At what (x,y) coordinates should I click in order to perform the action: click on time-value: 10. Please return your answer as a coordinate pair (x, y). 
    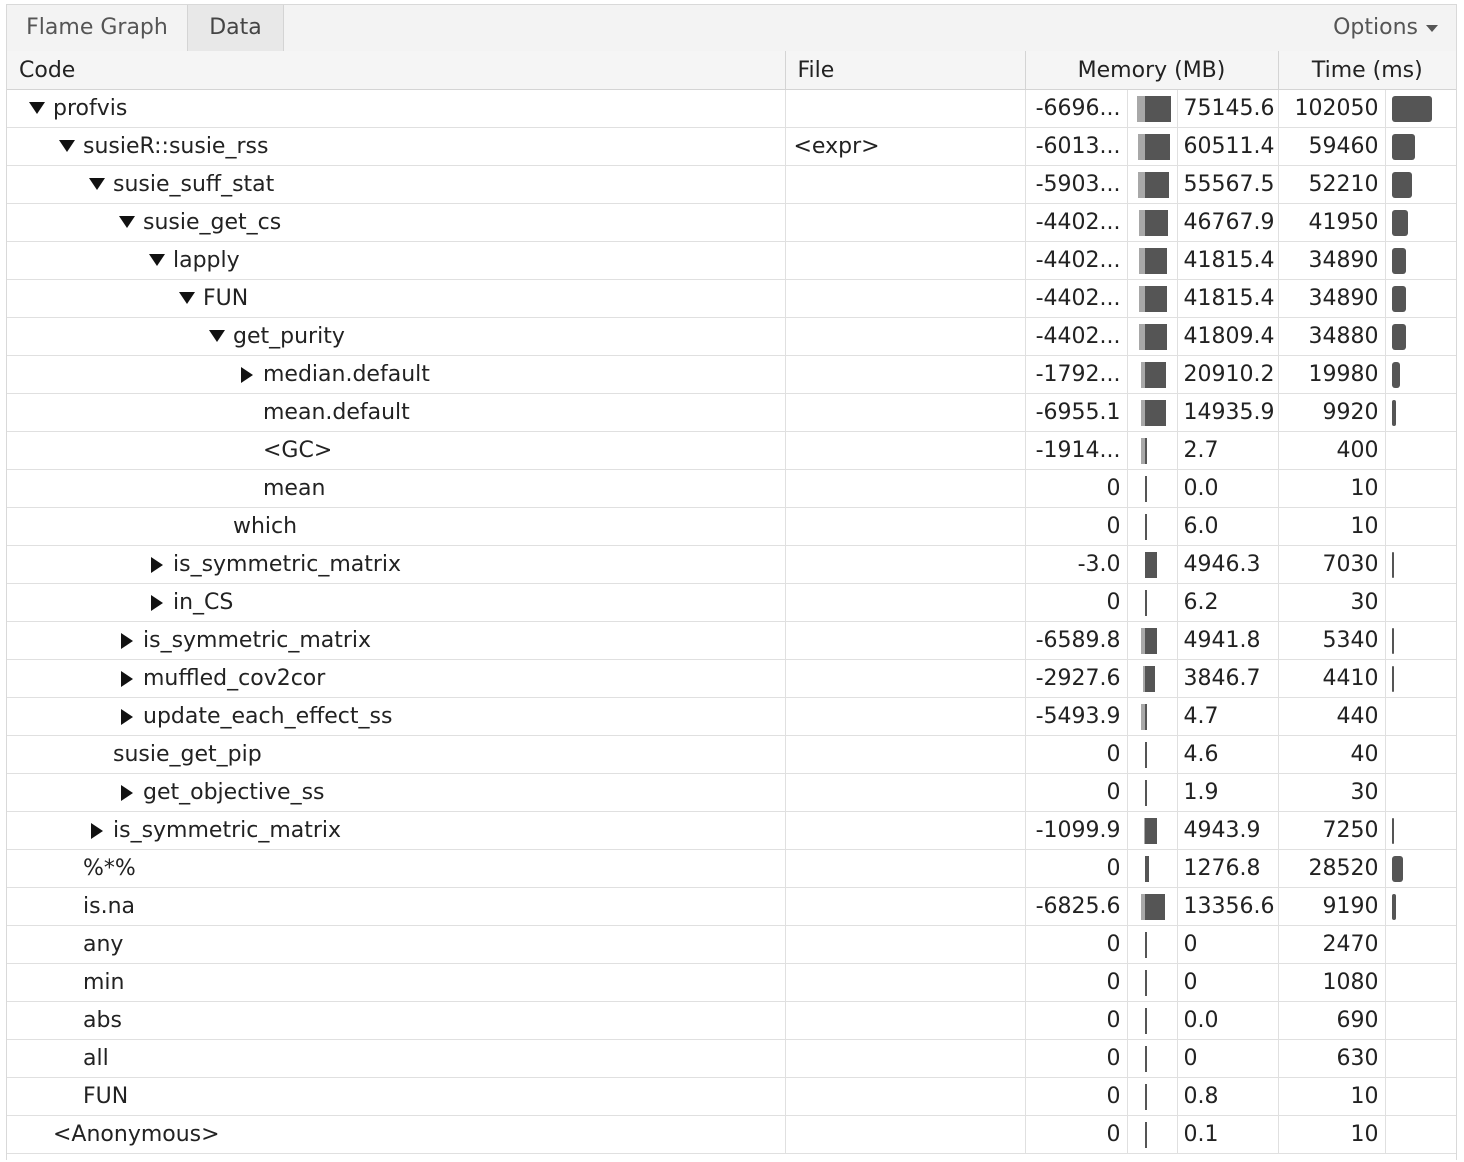
    Looking at the image, I should click on (1332, 1134).